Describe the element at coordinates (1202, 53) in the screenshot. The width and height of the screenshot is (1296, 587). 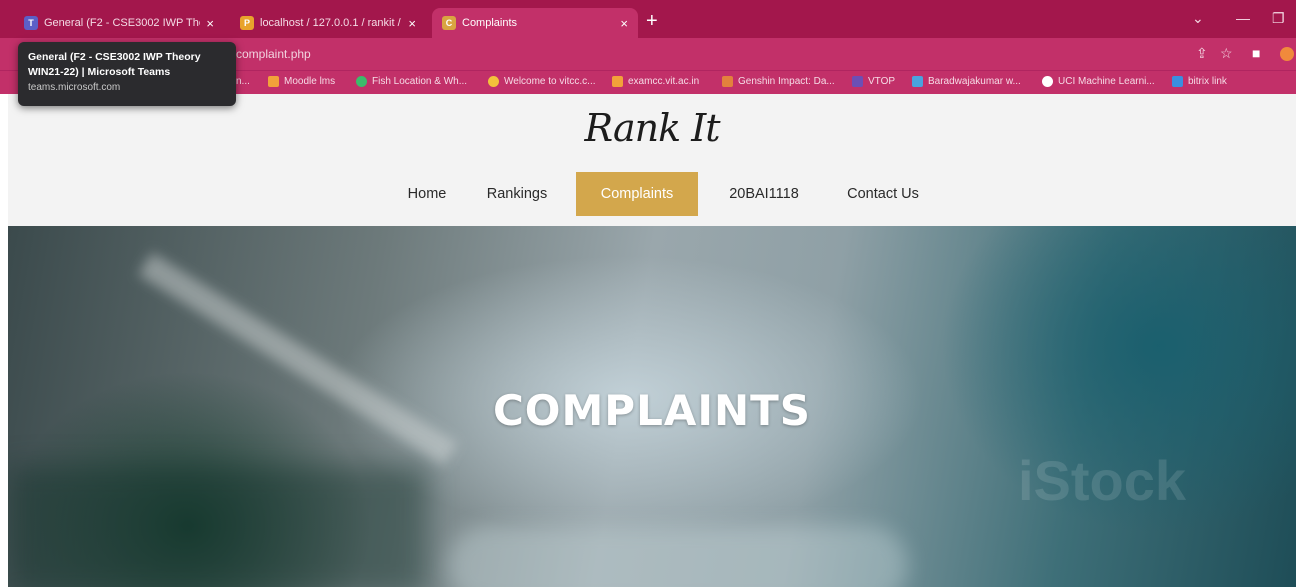
I see `share-icon: ⇪` at that location.